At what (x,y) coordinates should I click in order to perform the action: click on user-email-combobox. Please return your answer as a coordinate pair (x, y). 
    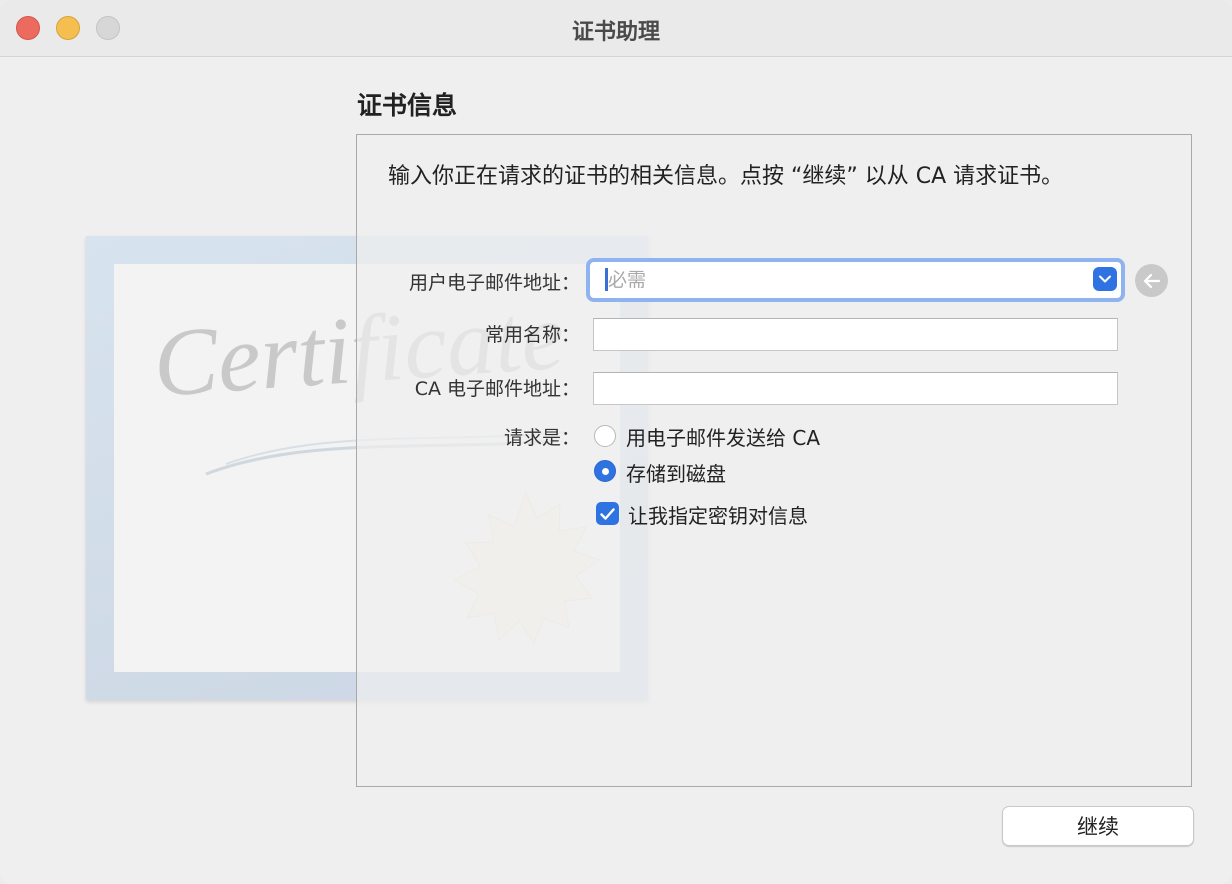
    Looking at the image, I should click on (855, 280).